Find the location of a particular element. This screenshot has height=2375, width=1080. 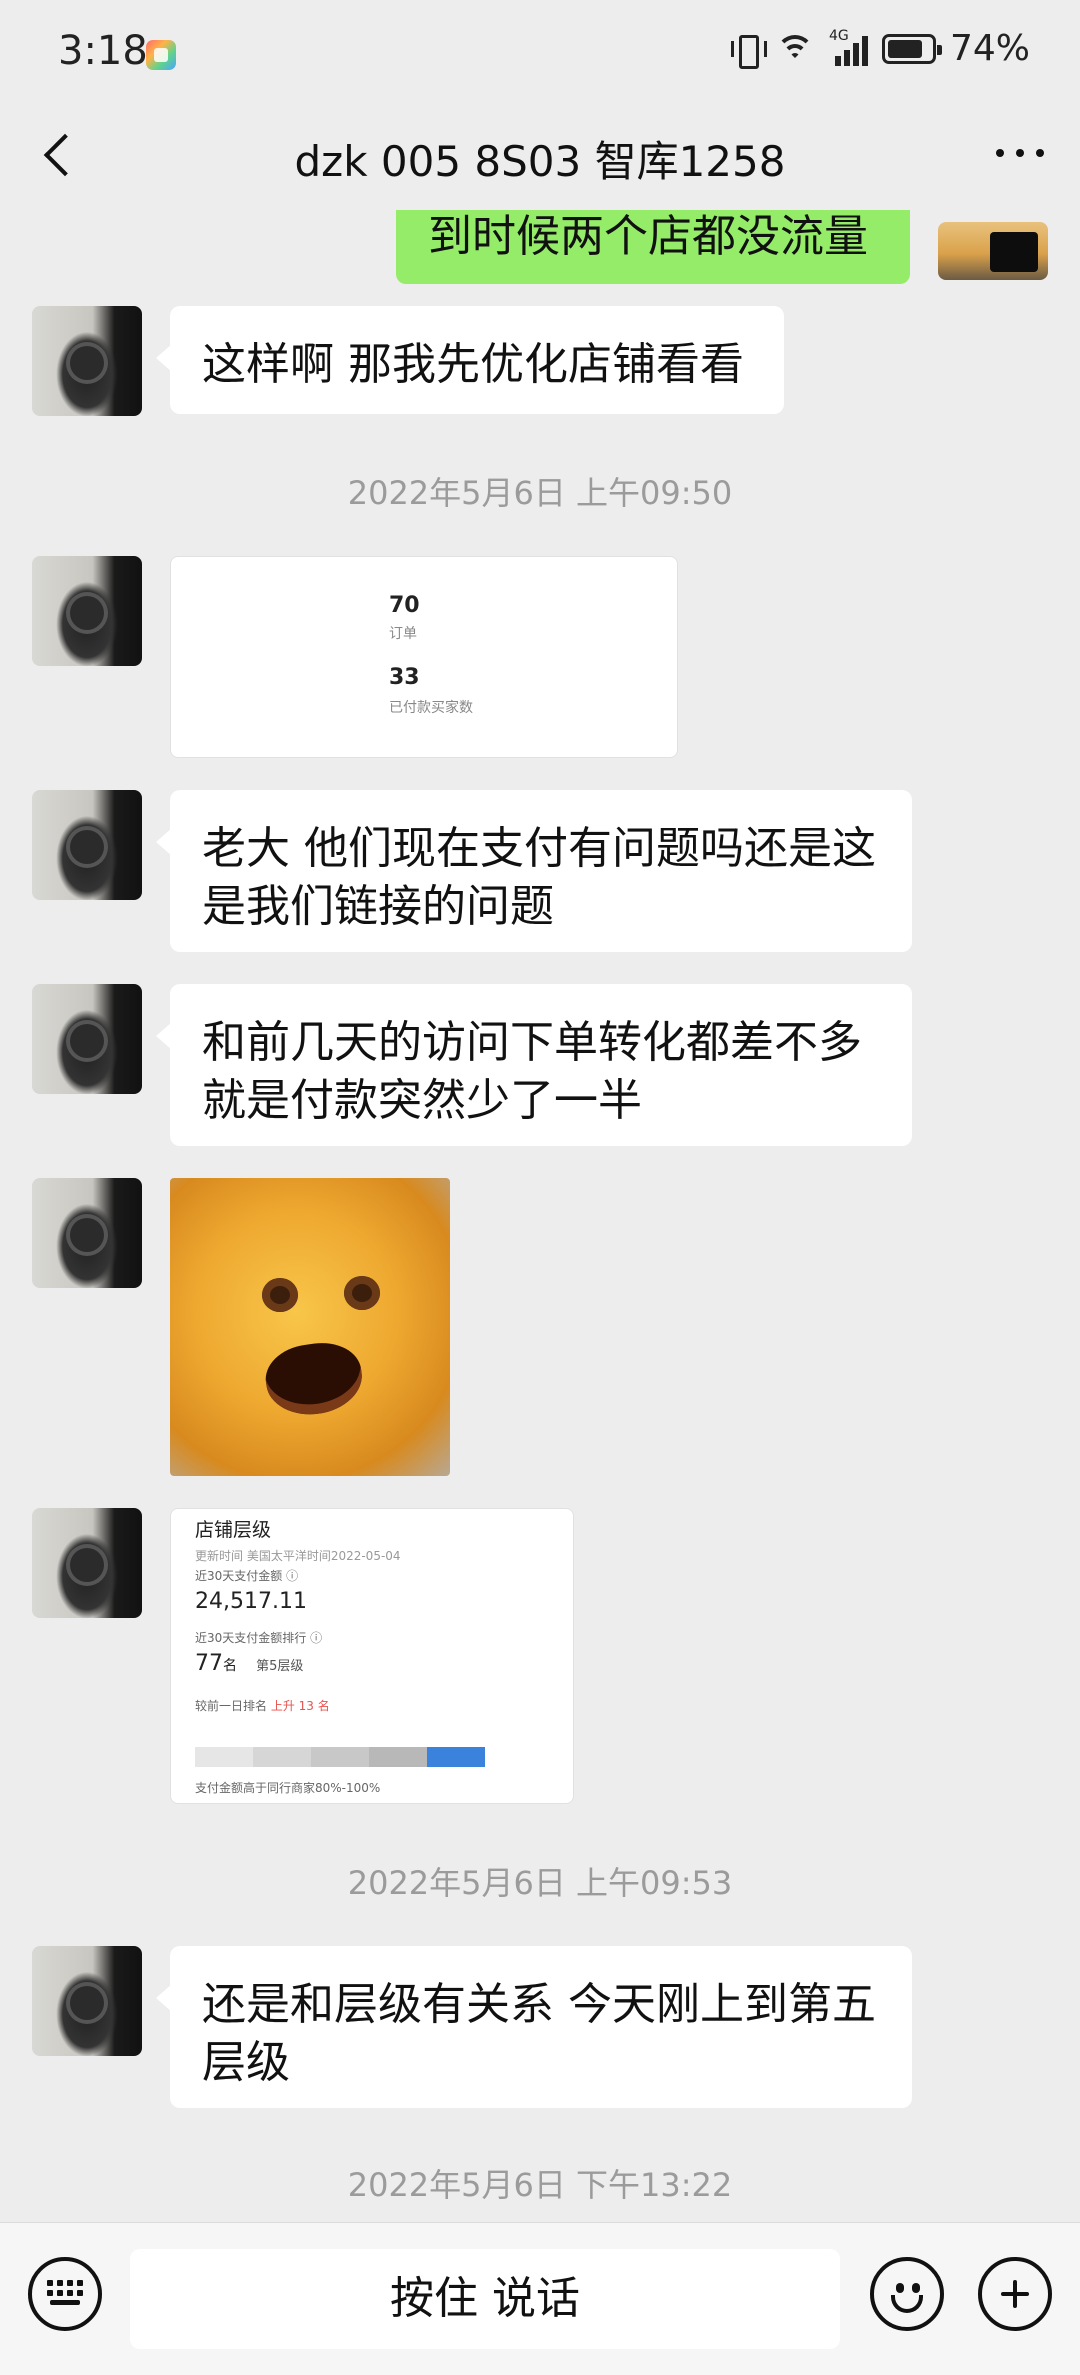

more-options-icon is located at coordinates (1020, 153).